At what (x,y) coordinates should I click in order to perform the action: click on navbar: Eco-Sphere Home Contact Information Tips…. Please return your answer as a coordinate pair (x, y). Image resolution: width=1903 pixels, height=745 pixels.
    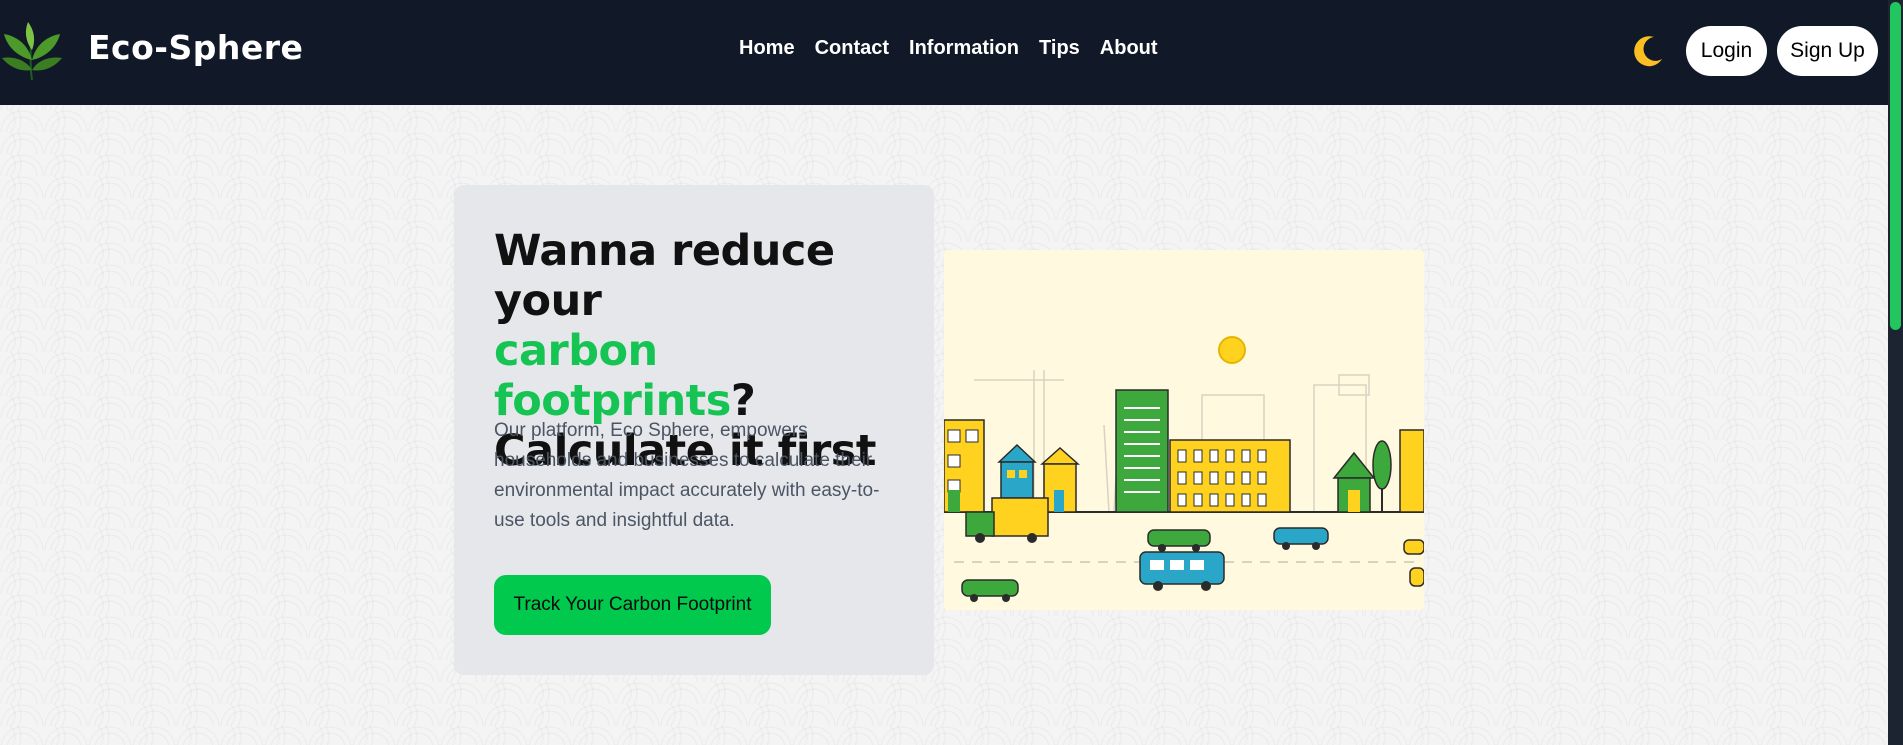
    Looking at the image, I should click on (944, 52).